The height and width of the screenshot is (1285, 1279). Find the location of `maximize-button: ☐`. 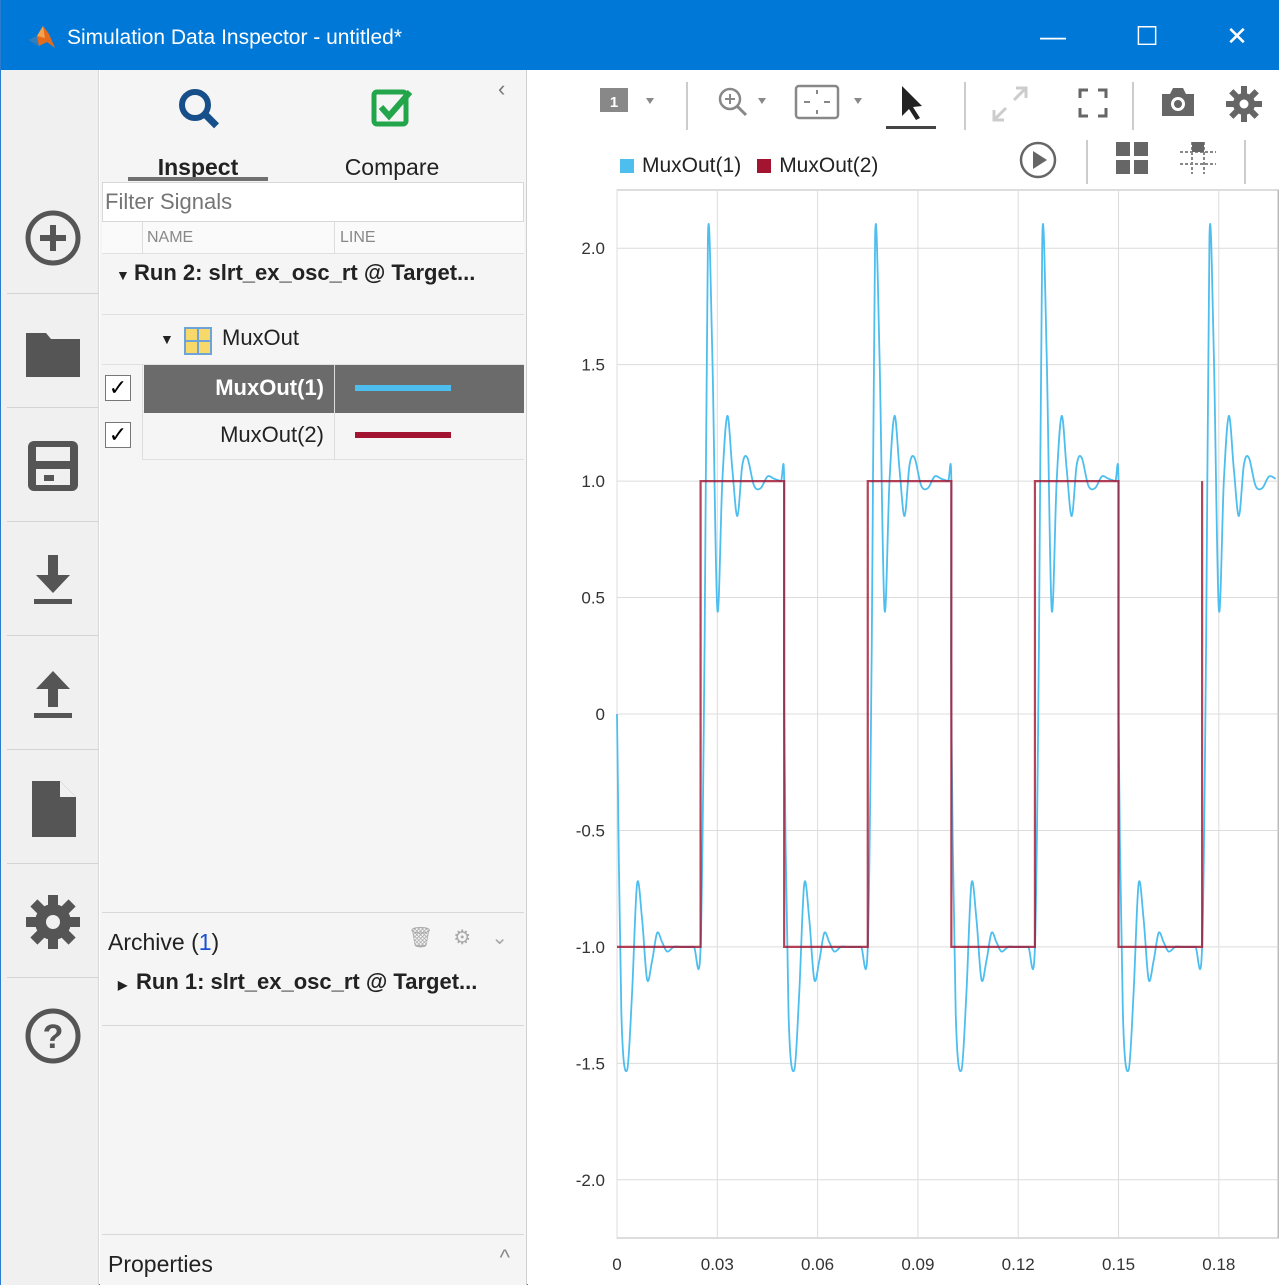

maximize-button: ☐ is located at coordinates (1147, 36).